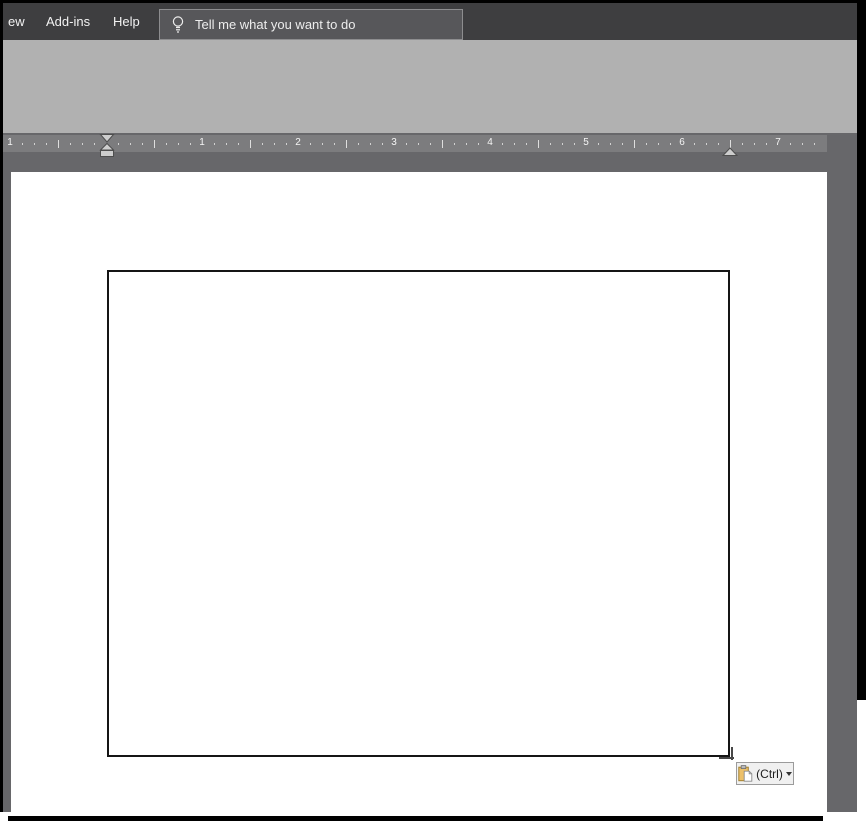 The width and height of the screenshot is (866, 821). I want to click on ruler-number: 6, so click(682, 142).